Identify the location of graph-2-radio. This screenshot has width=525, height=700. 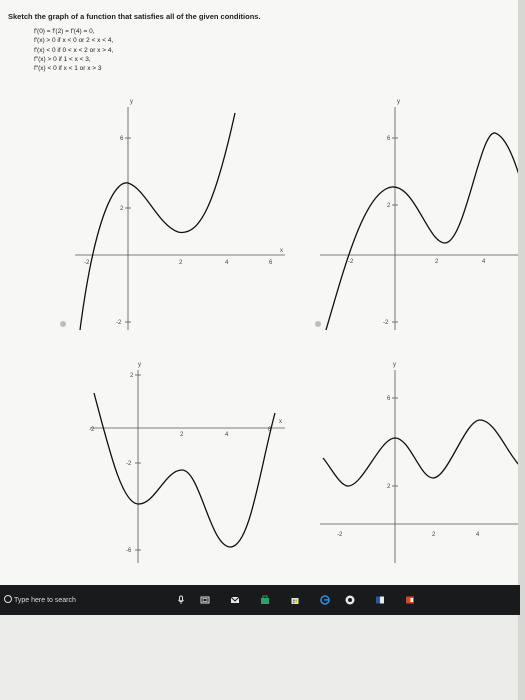
(318, 324).